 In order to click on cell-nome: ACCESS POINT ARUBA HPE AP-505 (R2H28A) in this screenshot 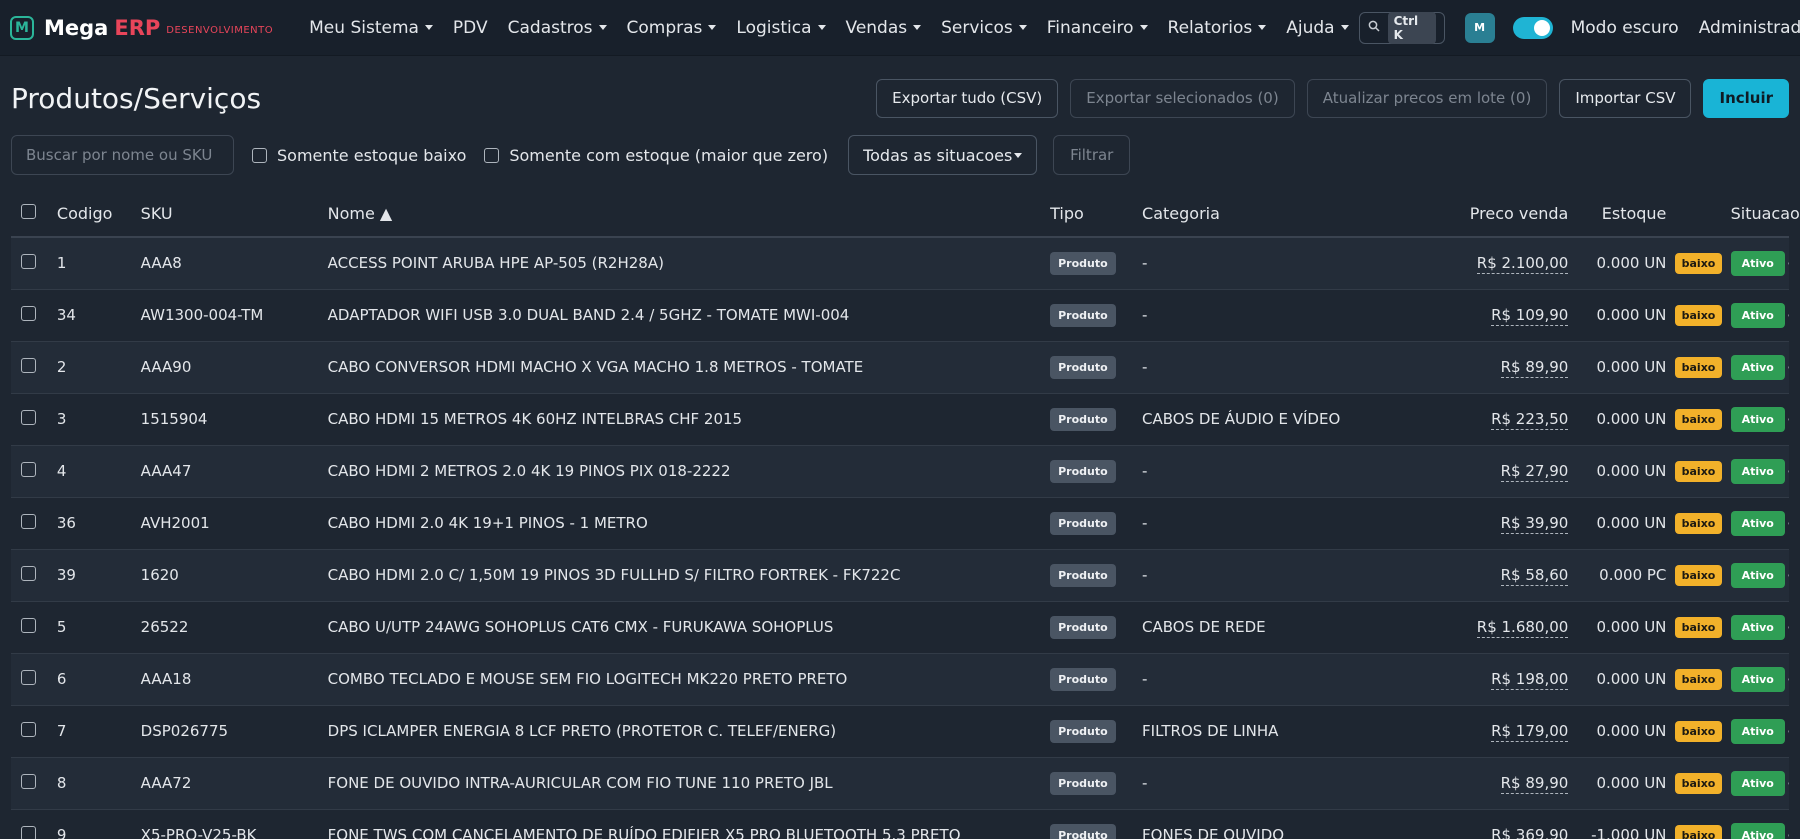, I will do `click(685, 263)`.